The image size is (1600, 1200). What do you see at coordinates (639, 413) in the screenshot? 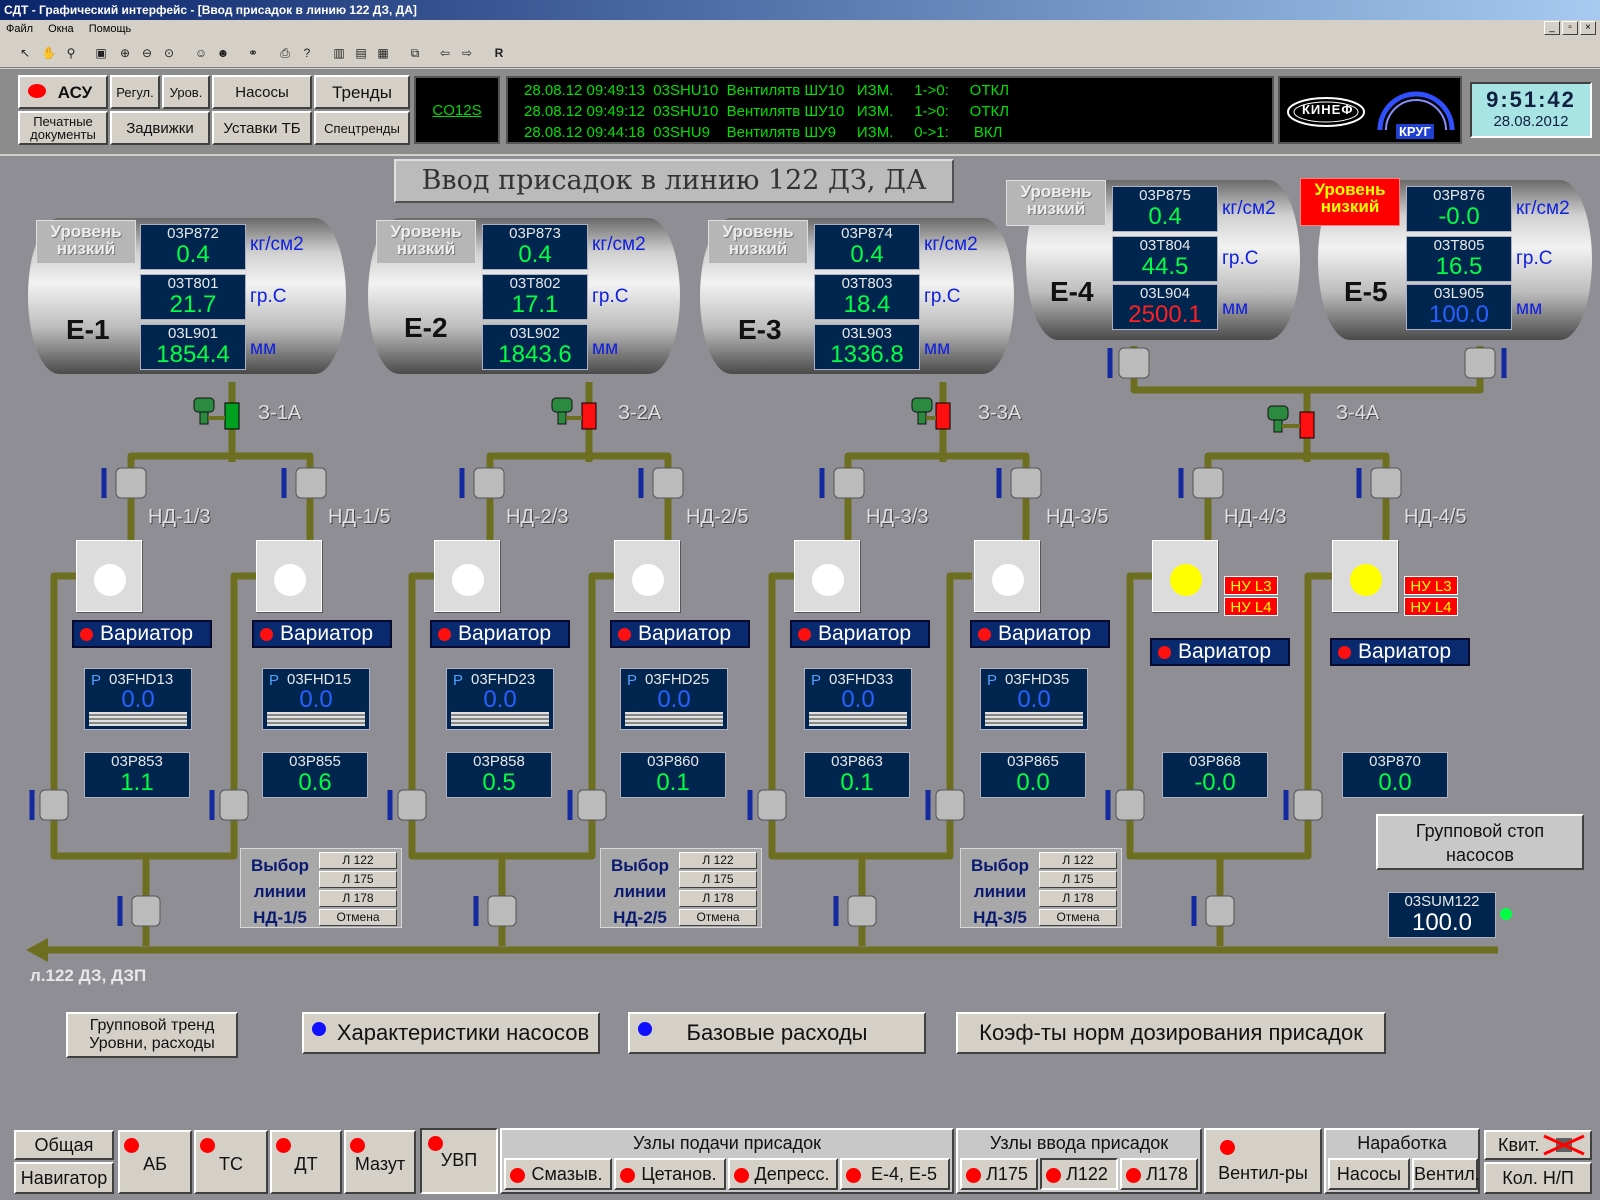
I see `valve-label: З-2А` at bounding box center [639, 413].